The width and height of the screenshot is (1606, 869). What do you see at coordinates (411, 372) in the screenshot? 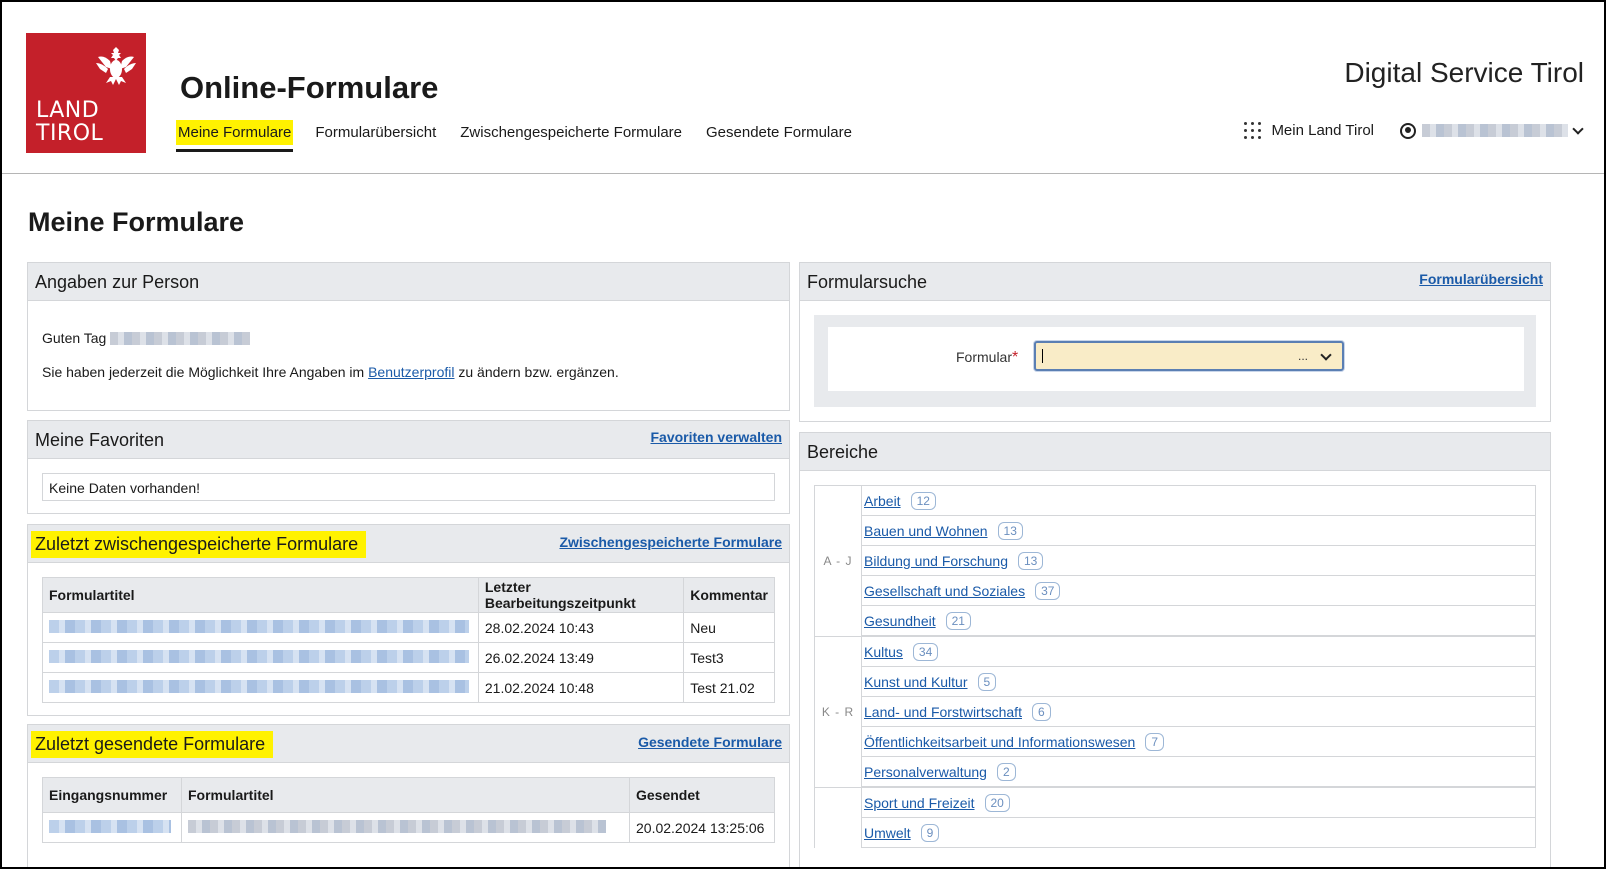
I see `benutzerprofil-link: Benutzerprofil` at bounding box center [411, 372].